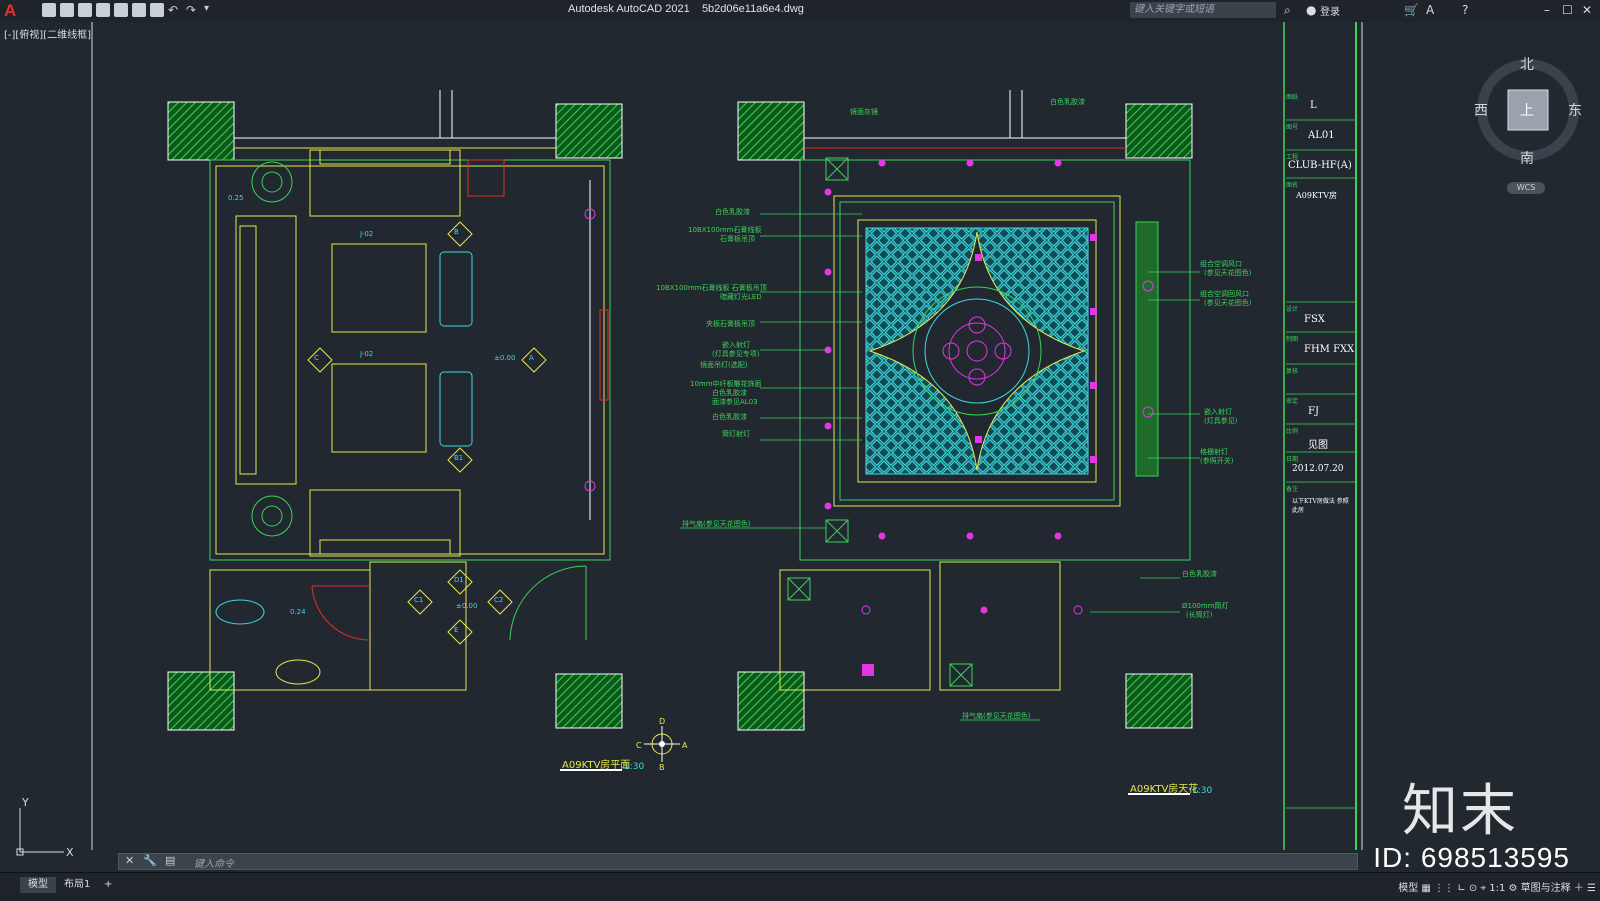  Describe the element at coordinates (752, 9) in the screenshot. I see `file-name: 5b2d06e11a6e4.dwg` at that location.